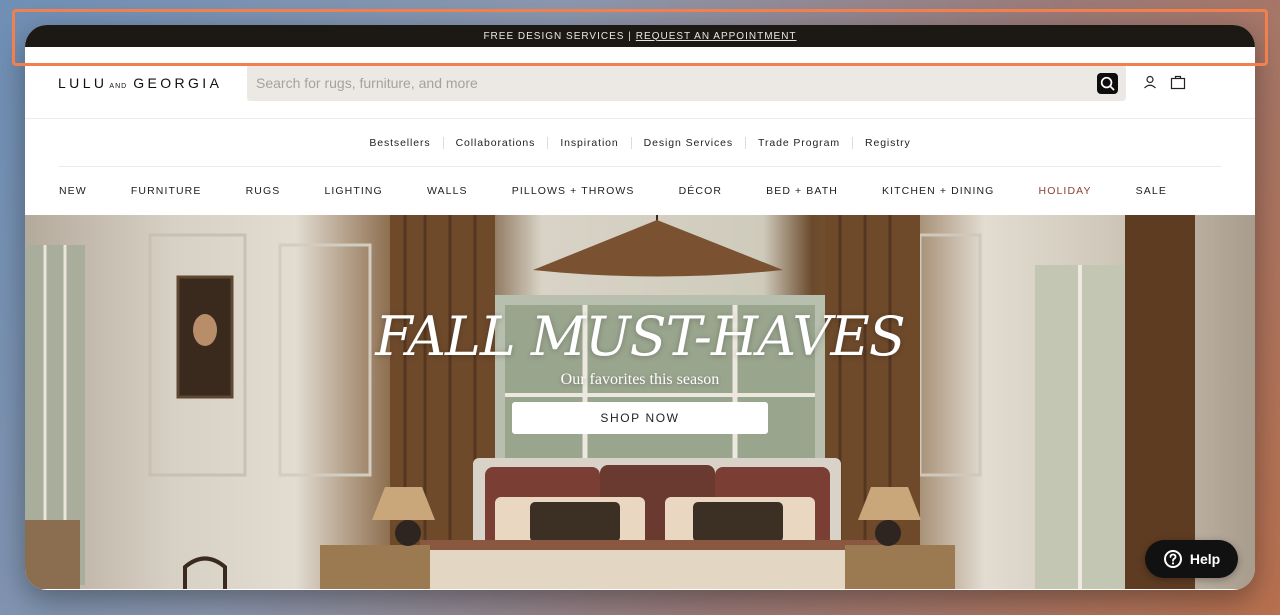 This screenshot has width=1280, height=615. I want to click on hero-title: FALL MUST-HAVES, so click(640, 336).